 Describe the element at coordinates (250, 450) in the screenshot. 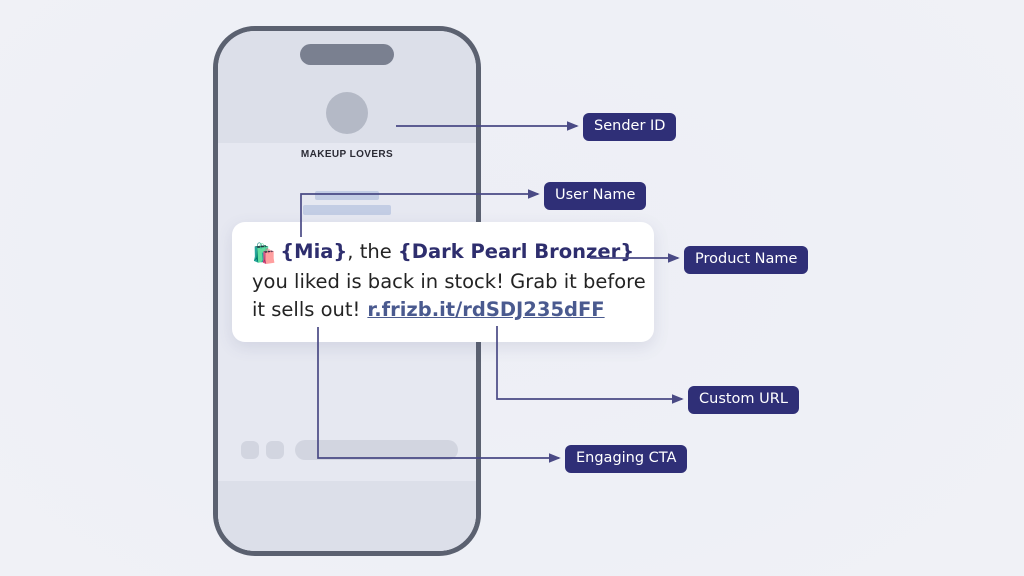

I see `composer-action-icon` at that location.